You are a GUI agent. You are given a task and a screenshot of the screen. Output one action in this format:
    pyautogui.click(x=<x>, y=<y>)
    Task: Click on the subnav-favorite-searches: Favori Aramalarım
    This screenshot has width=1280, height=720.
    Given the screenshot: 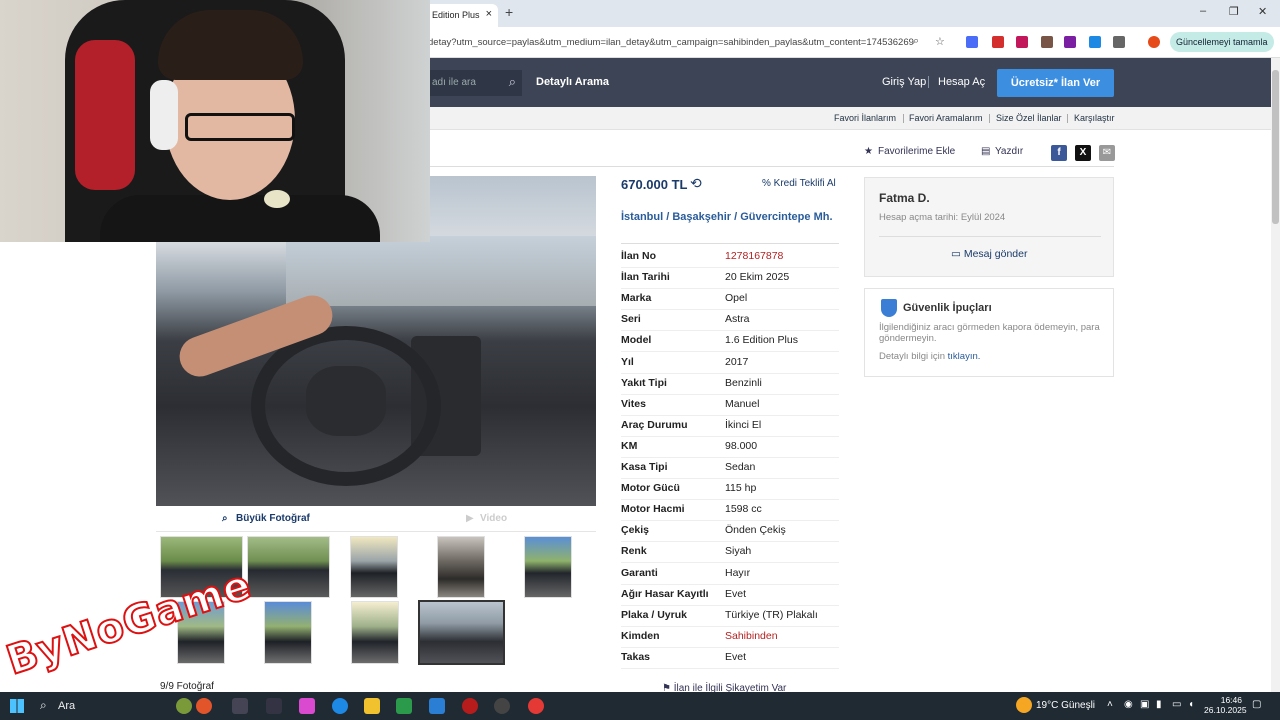 What is the action you would take?
    pyautogui.click(x=946, y=118)
    